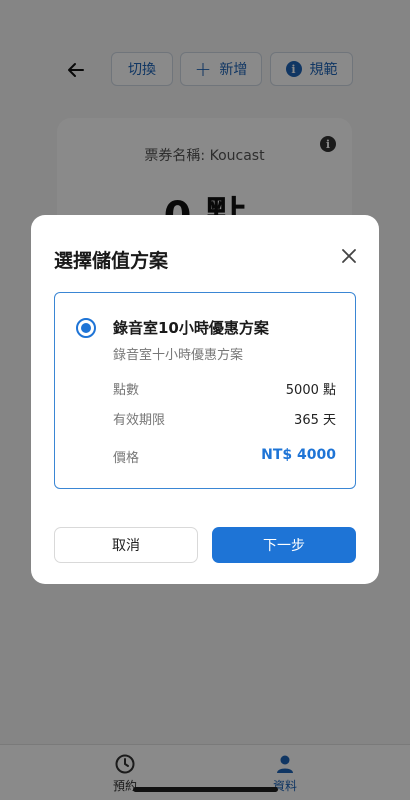 The image size is (410, 800). Describe the element at coordinates (310, 390) in the screenshot. I see `plan-points-value: 5000 點` at that location.